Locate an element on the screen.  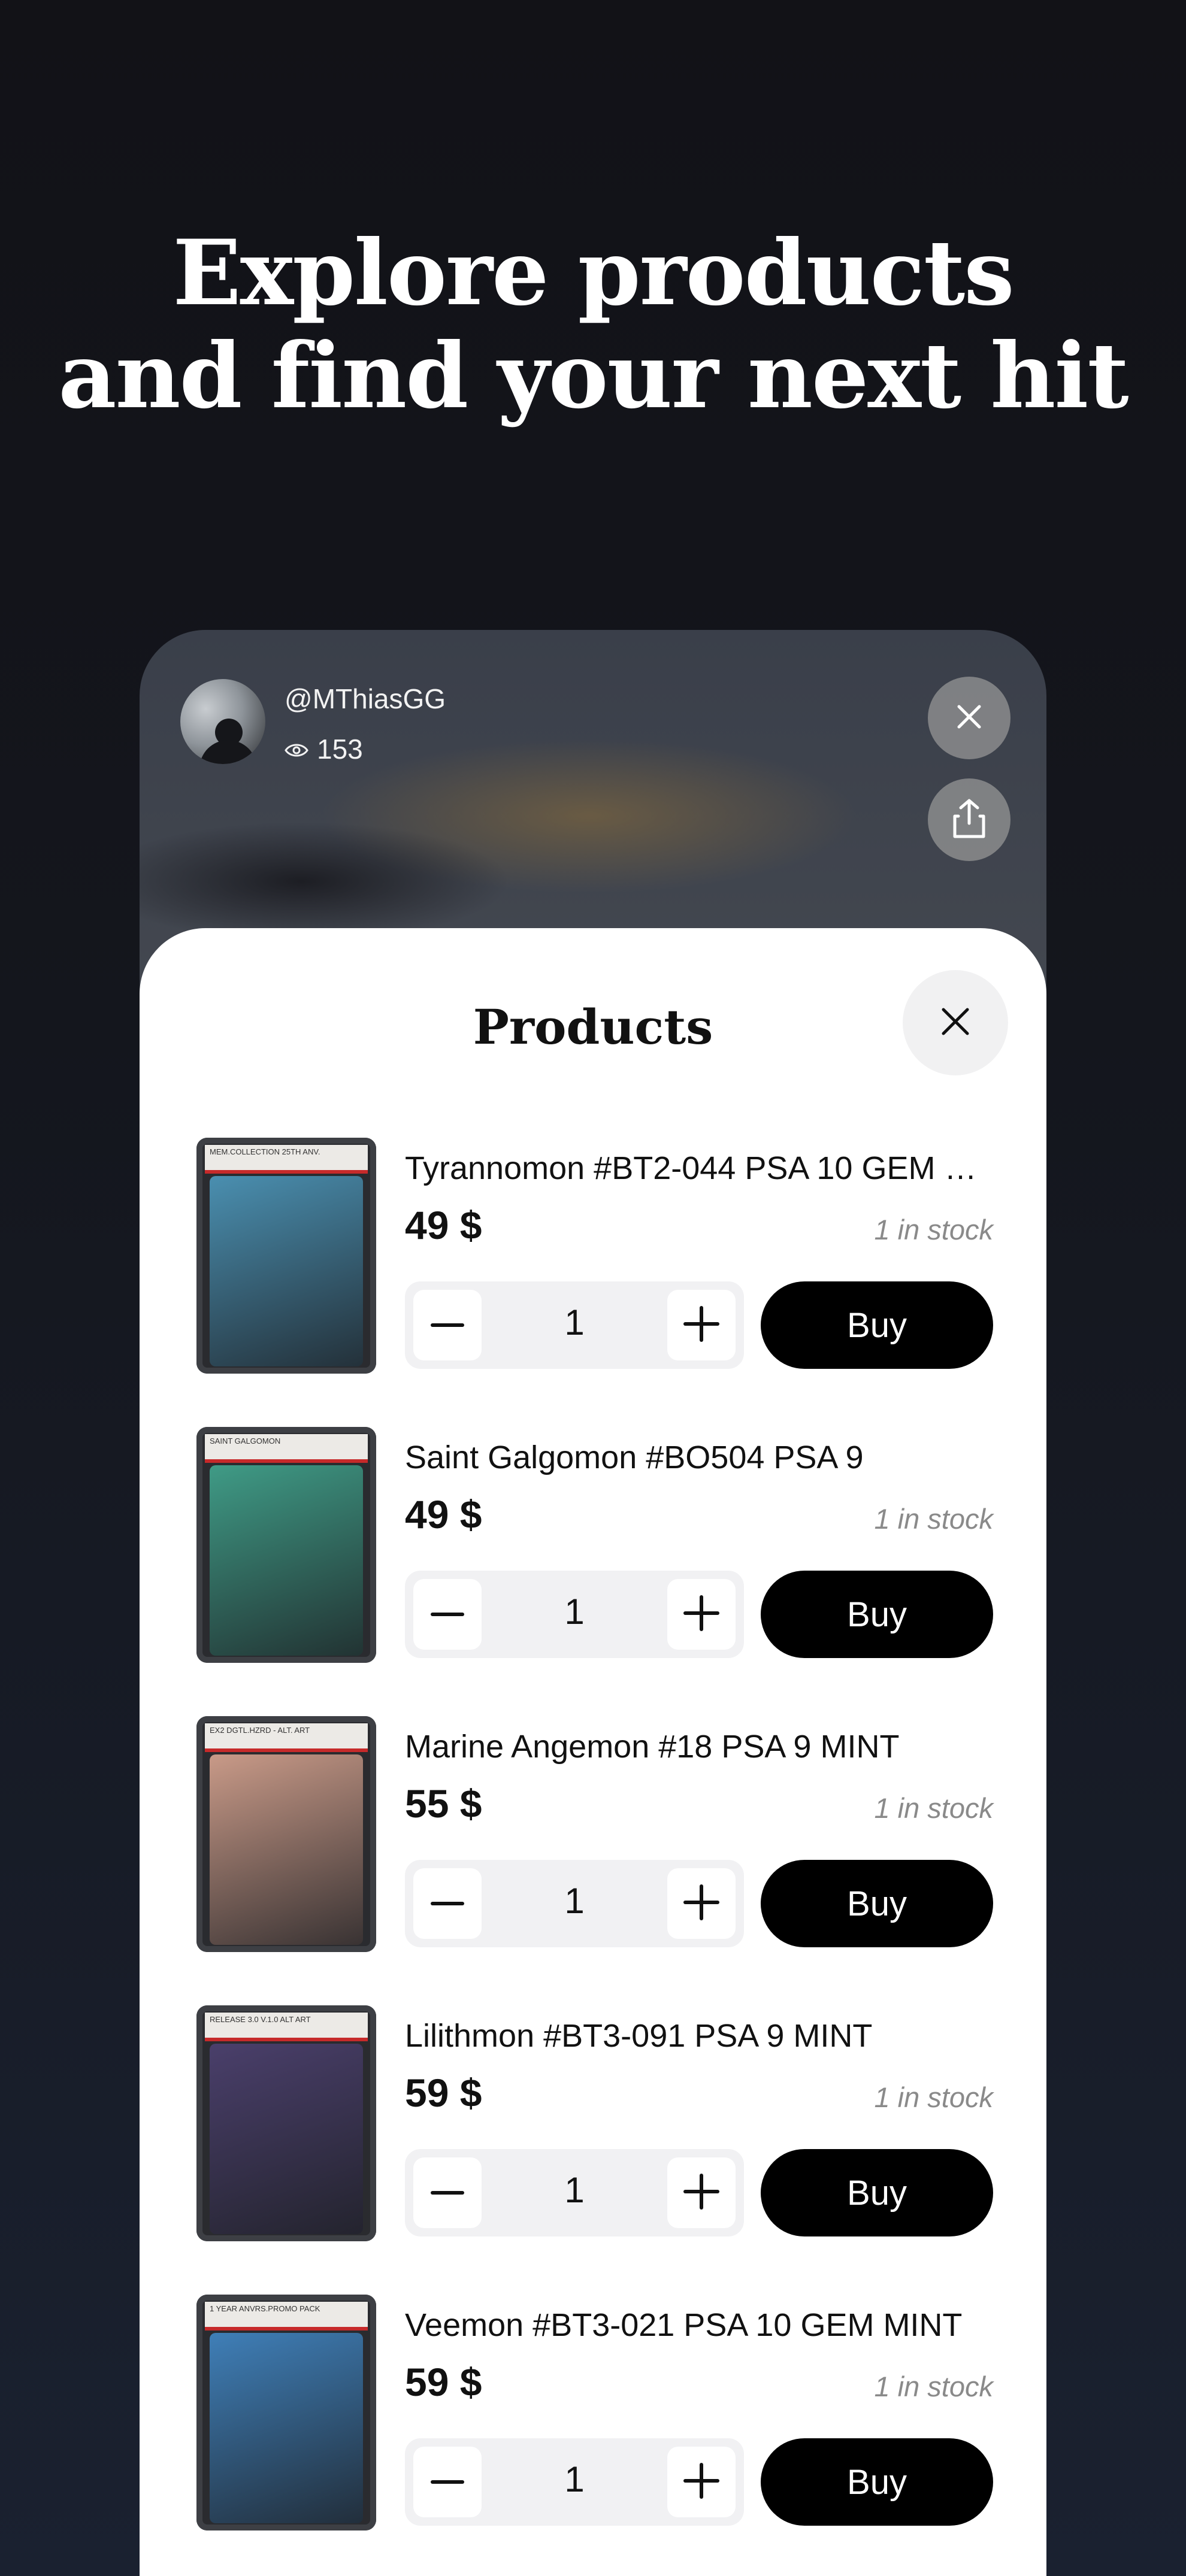
streamer-username: @MThiasGG is located at coordinates (365, 699).